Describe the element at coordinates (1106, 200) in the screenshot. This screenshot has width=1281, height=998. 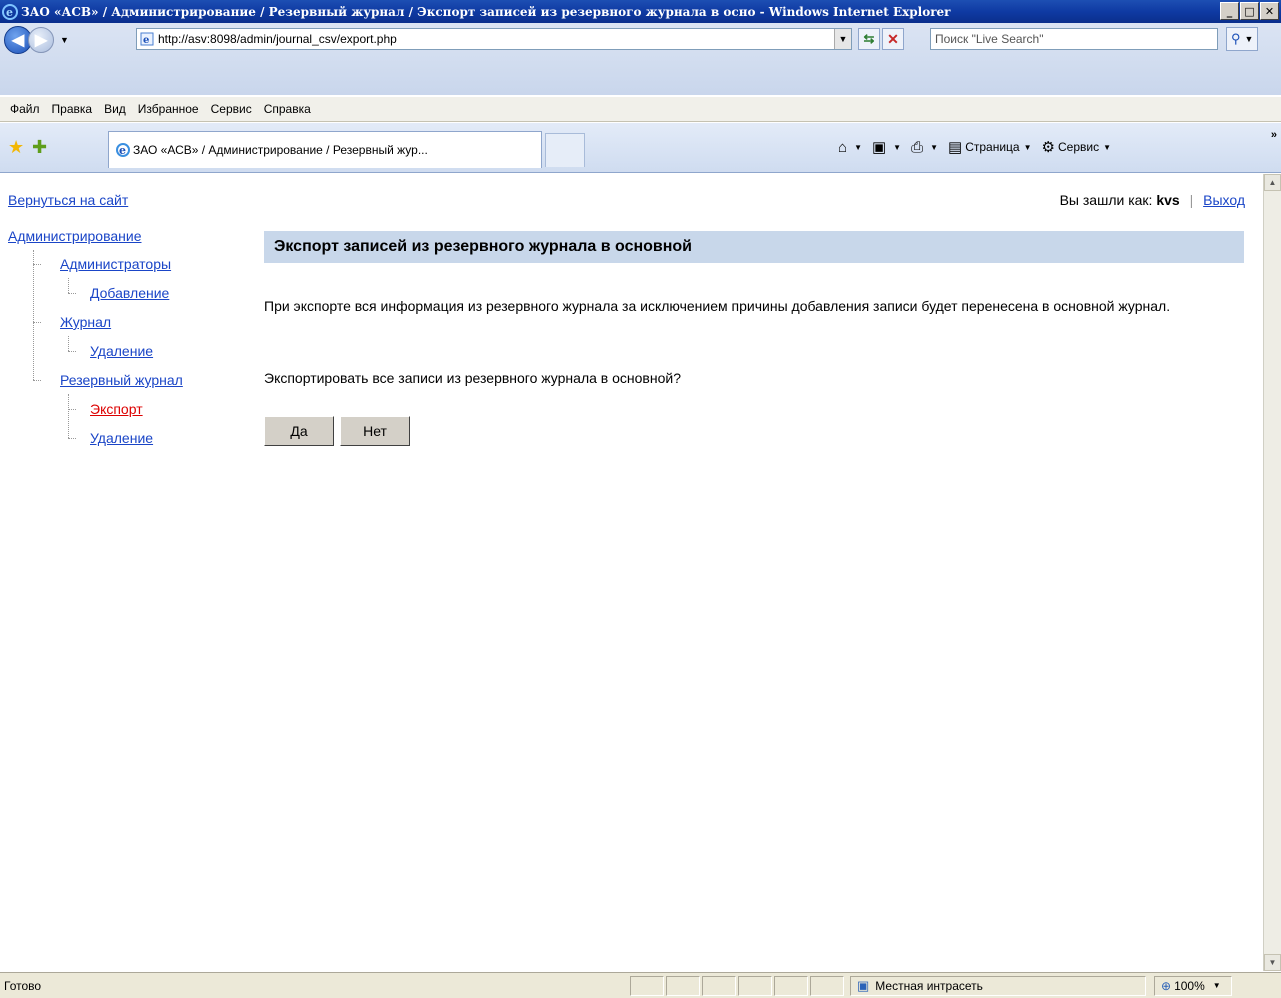
I see `logged-in-label: Вы зашли как:` at that location.